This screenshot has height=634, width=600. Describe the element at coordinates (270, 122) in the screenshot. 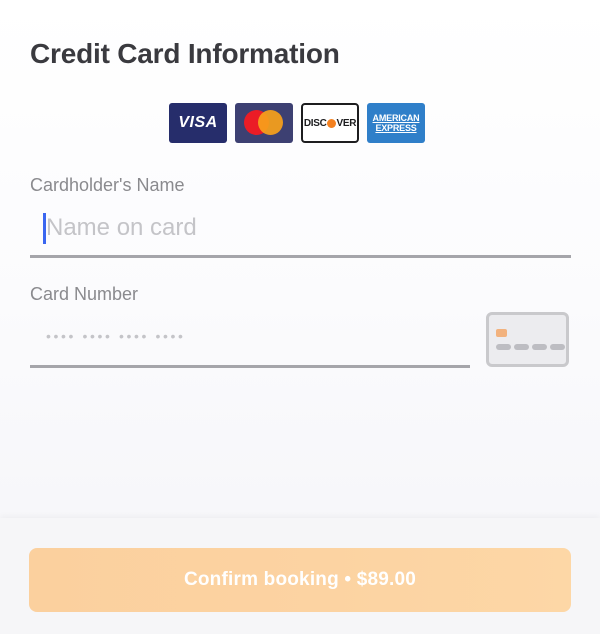

I see `mastercard-yellow-circle` at that location.